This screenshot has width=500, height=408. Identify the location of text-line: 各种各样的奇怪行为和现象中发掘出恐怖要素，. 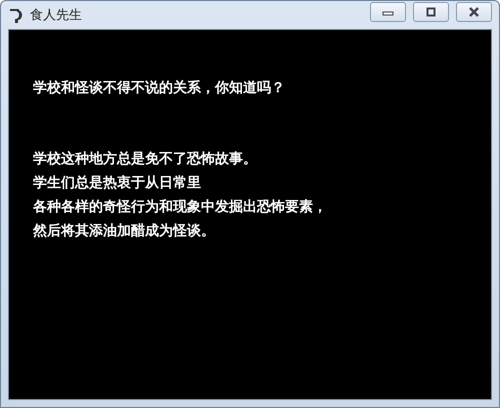
(180, 207).